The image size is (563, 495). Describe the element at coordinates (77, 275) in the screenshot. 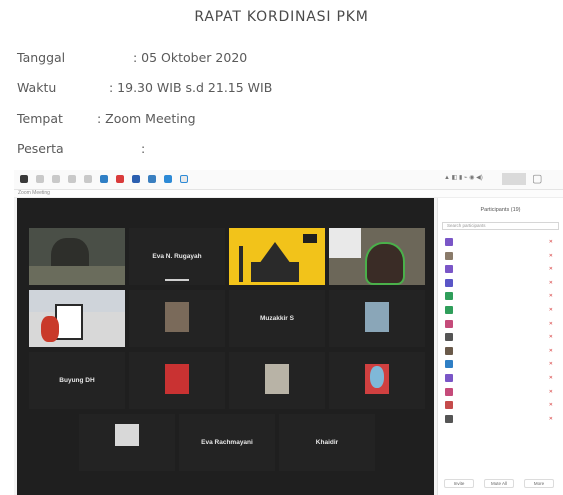

I see `background-shape` at that location.